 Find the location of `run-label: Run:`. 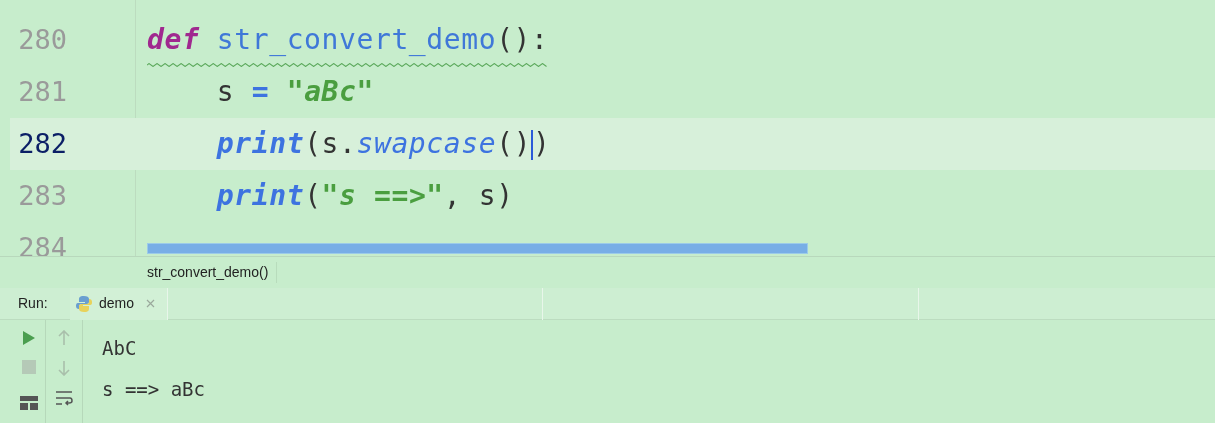

run-label: Run: is located at coordinates (33, 303).